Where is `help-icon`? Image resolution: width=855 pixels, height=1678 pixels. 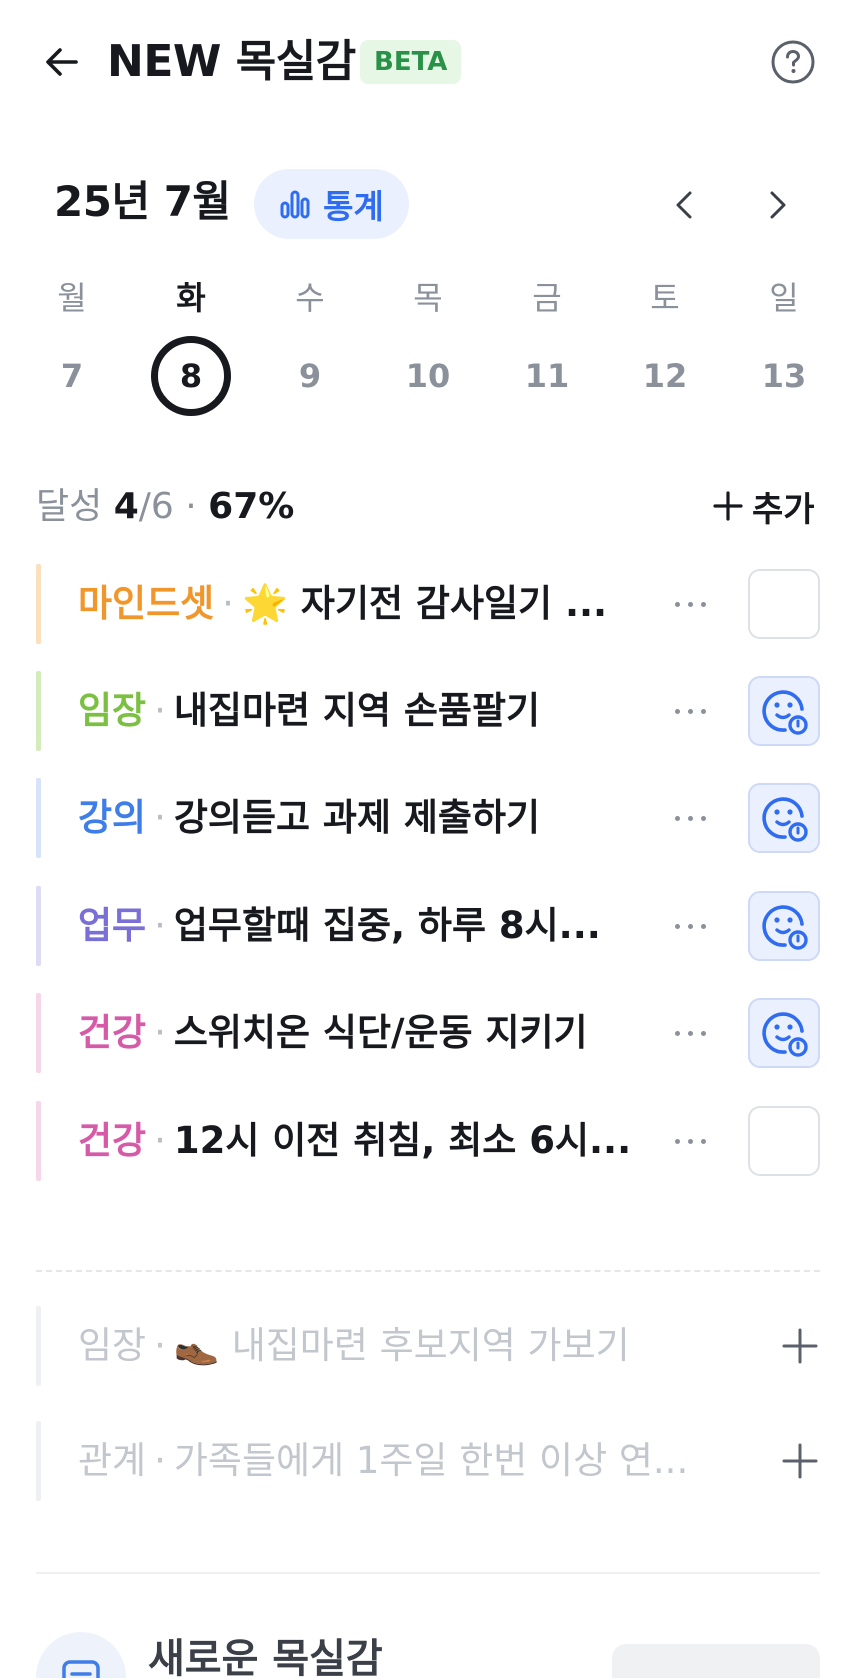 help-icon is located at coordinates (793, 62).